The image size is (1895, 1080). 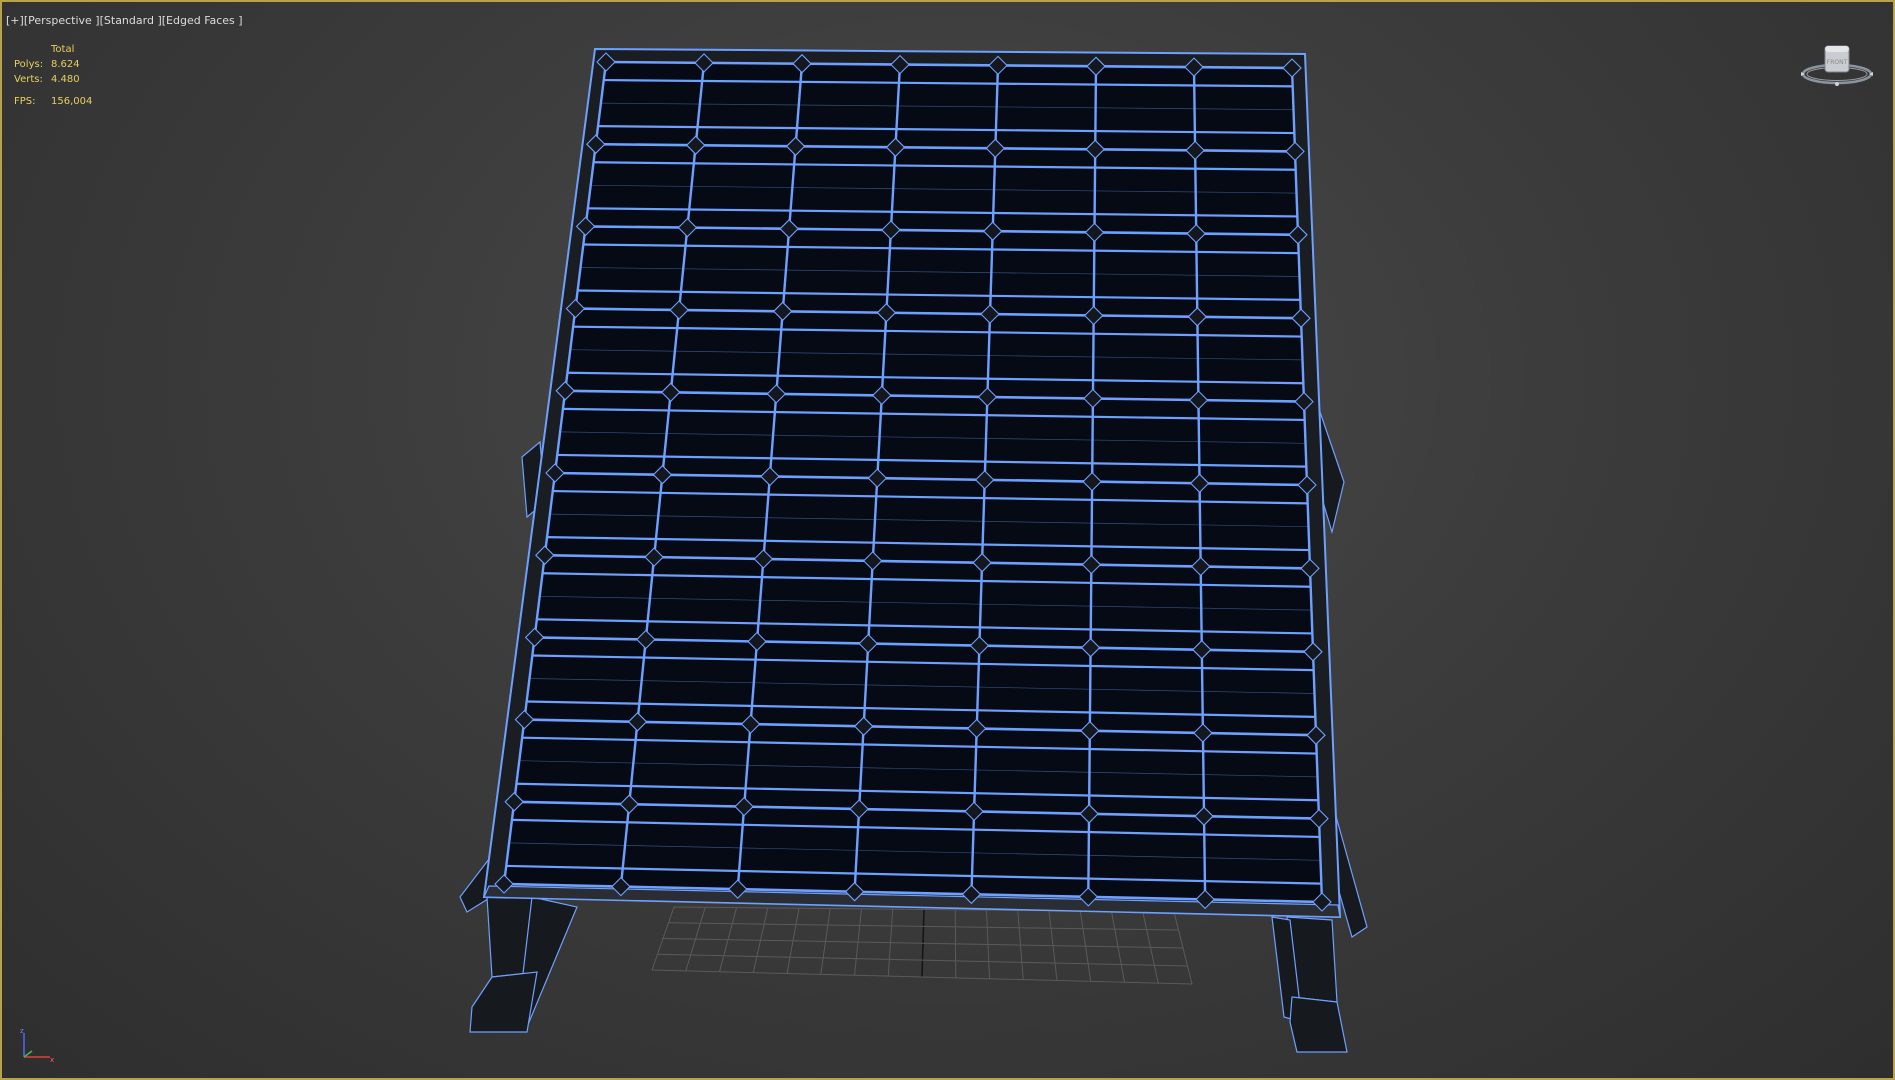 What do you see at coordinates (1318, 1024) in the screenshot?
I see `foot-right` at bounding box center [1318, 1024].